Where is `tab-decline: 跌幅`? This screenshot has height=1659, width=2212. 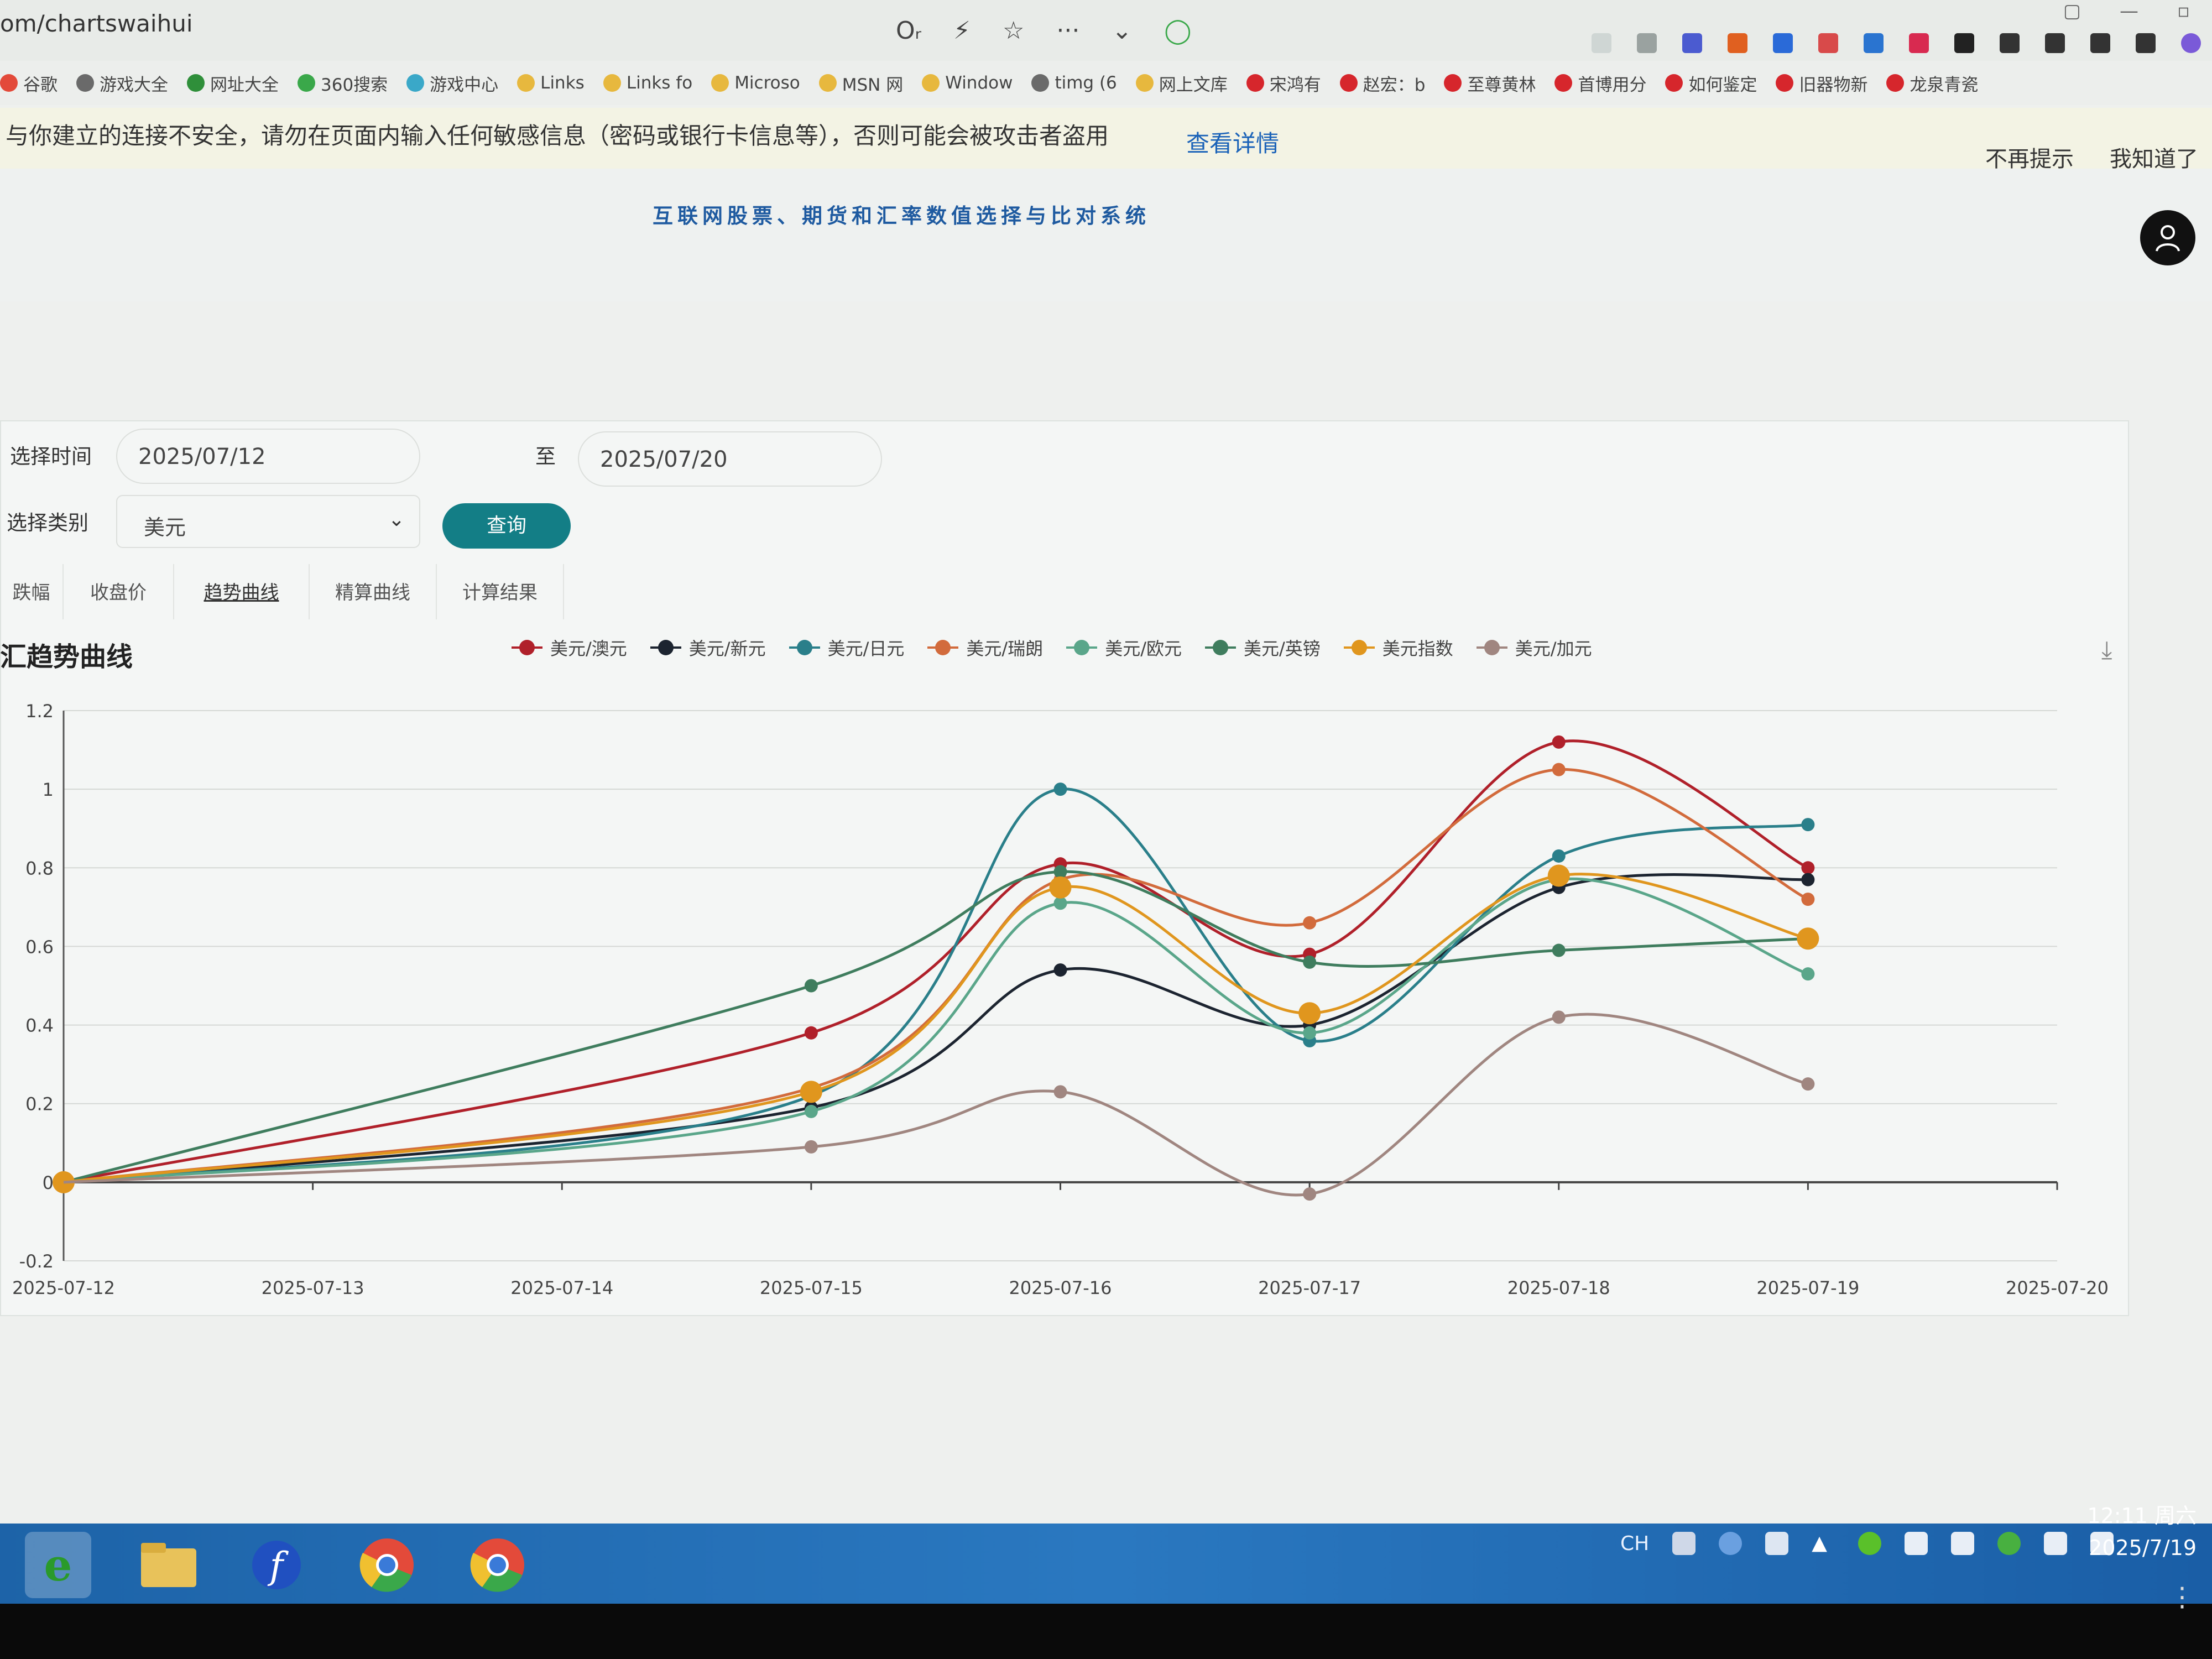 tab-decline: 跌幅 is located at coordinates (32, 591).